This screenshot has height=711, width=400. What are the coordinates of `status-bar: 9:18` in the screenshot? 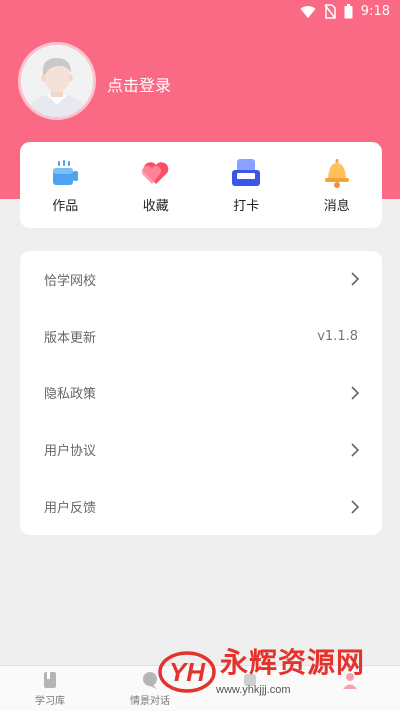 It's located at (200, 12).